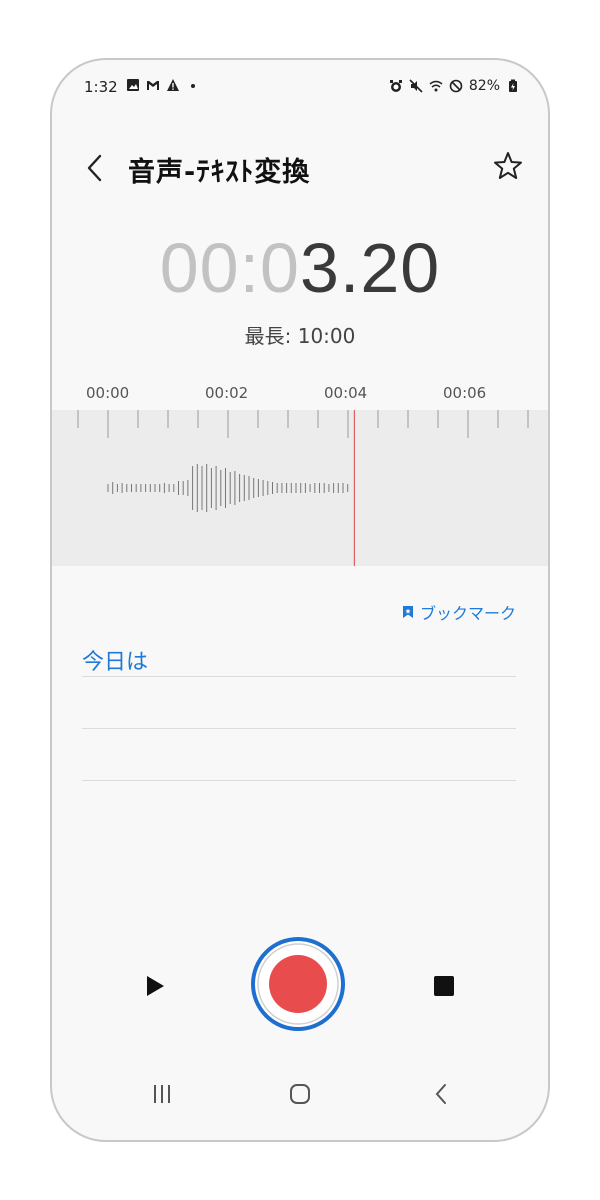  I want to click on status-time: 1:32, so click(101, 87).